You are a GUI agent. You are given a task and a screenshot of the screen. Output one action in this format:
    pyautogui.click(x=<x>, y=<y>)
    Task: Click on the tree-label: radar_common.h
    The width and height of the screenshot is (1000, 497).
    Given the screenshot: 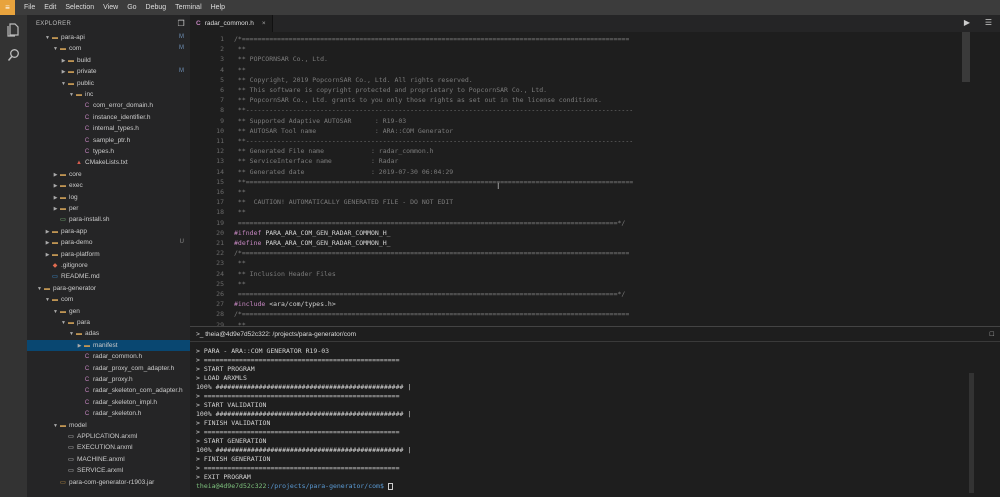 What is the action you would take?
    pyautogui.click(x=118, y=357)
    